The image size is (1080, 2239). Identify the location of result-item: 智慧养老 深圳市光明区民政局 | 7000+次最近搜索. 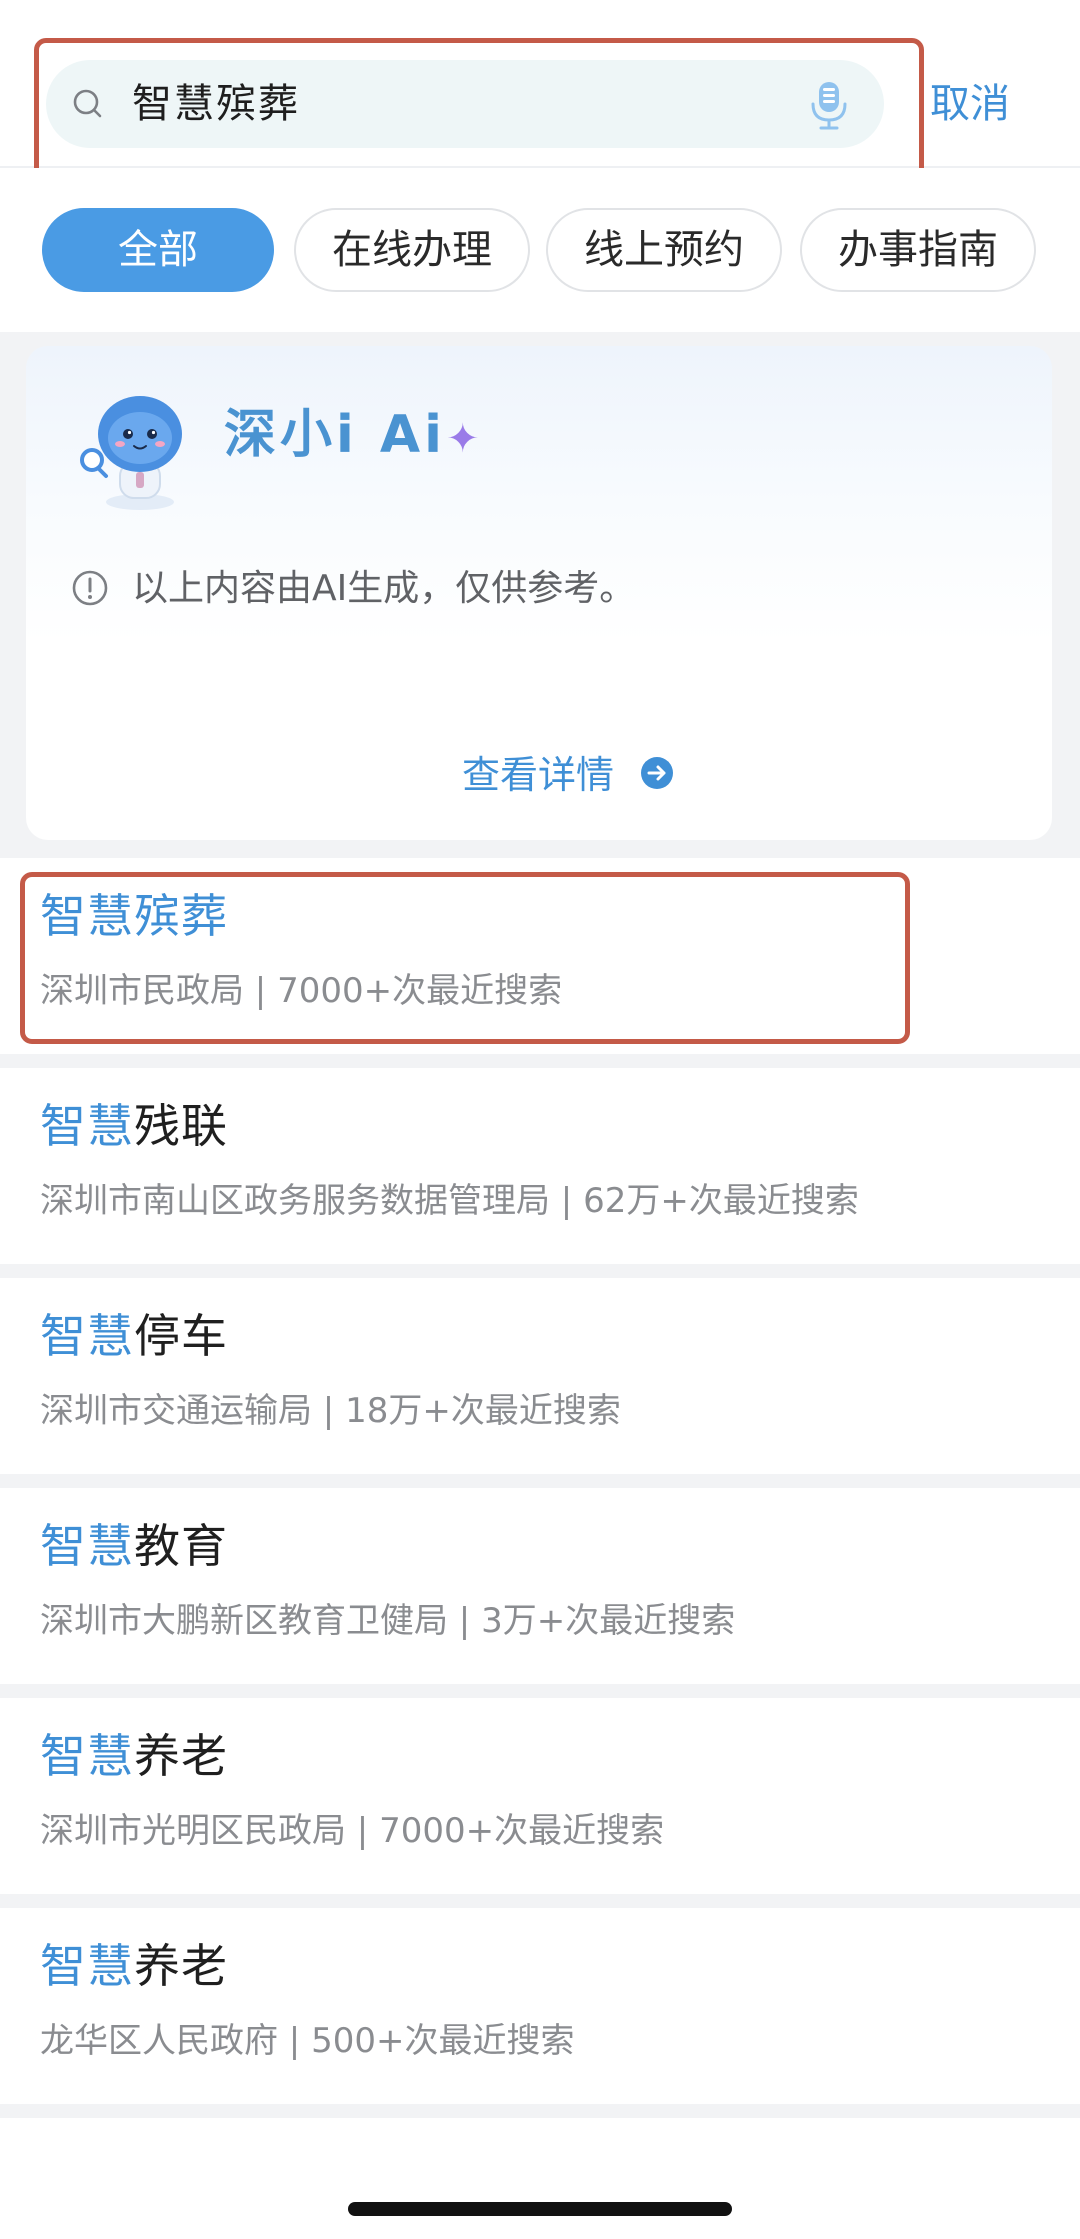
(540, 1796).